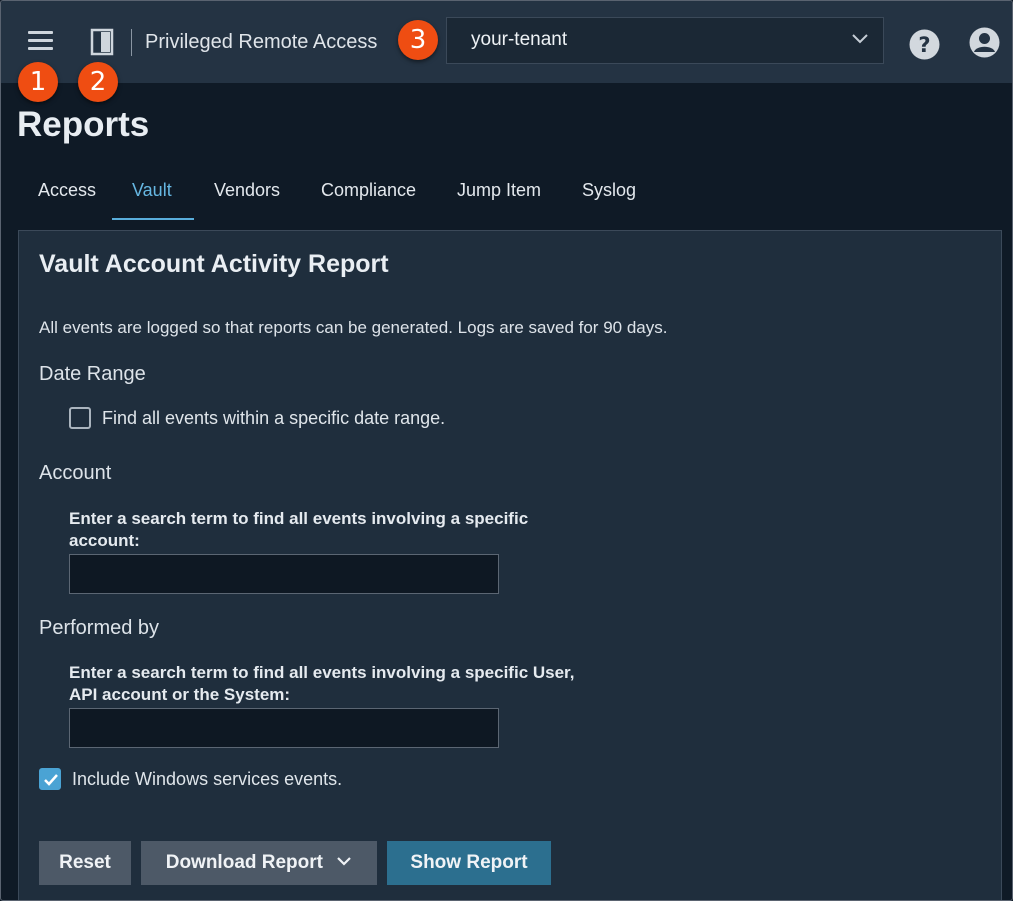 Image resolution: width=1013 pixels, height=901 pixels. Describe the element at coordinates (131, 42) in the screenshot. I see `header-divider` at that location.